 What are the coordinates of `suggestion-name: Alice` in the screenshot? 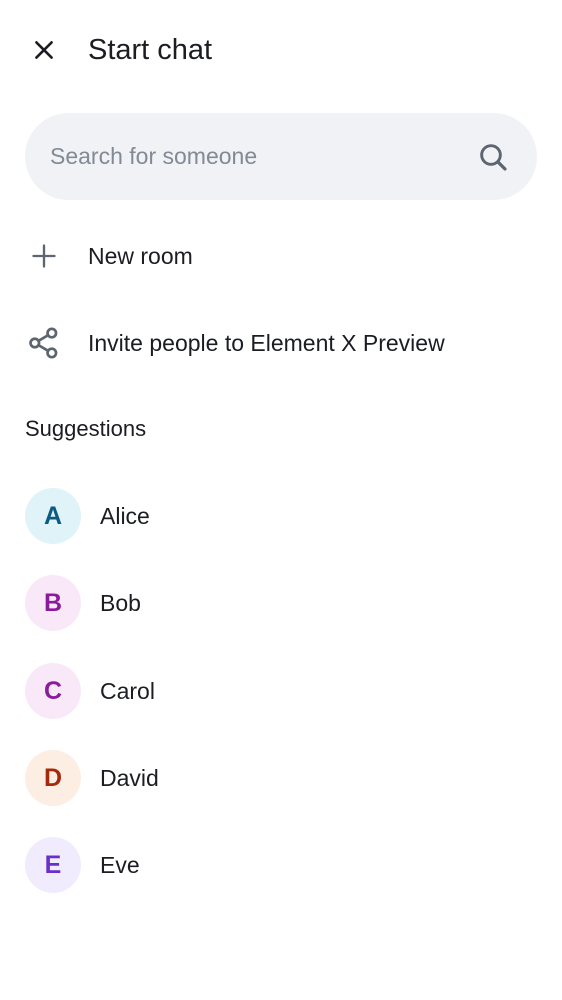 It's located at (125, 516).